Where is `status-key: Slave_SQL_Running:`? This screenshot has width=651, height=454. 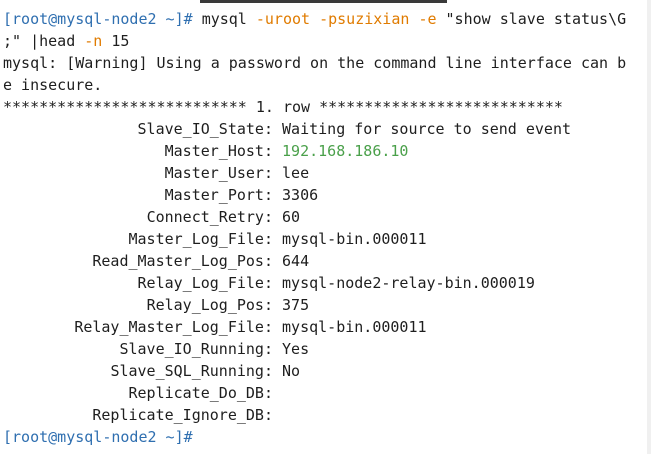
status-key: Slave_SQL_Running: is located at coordinates (191, 371).